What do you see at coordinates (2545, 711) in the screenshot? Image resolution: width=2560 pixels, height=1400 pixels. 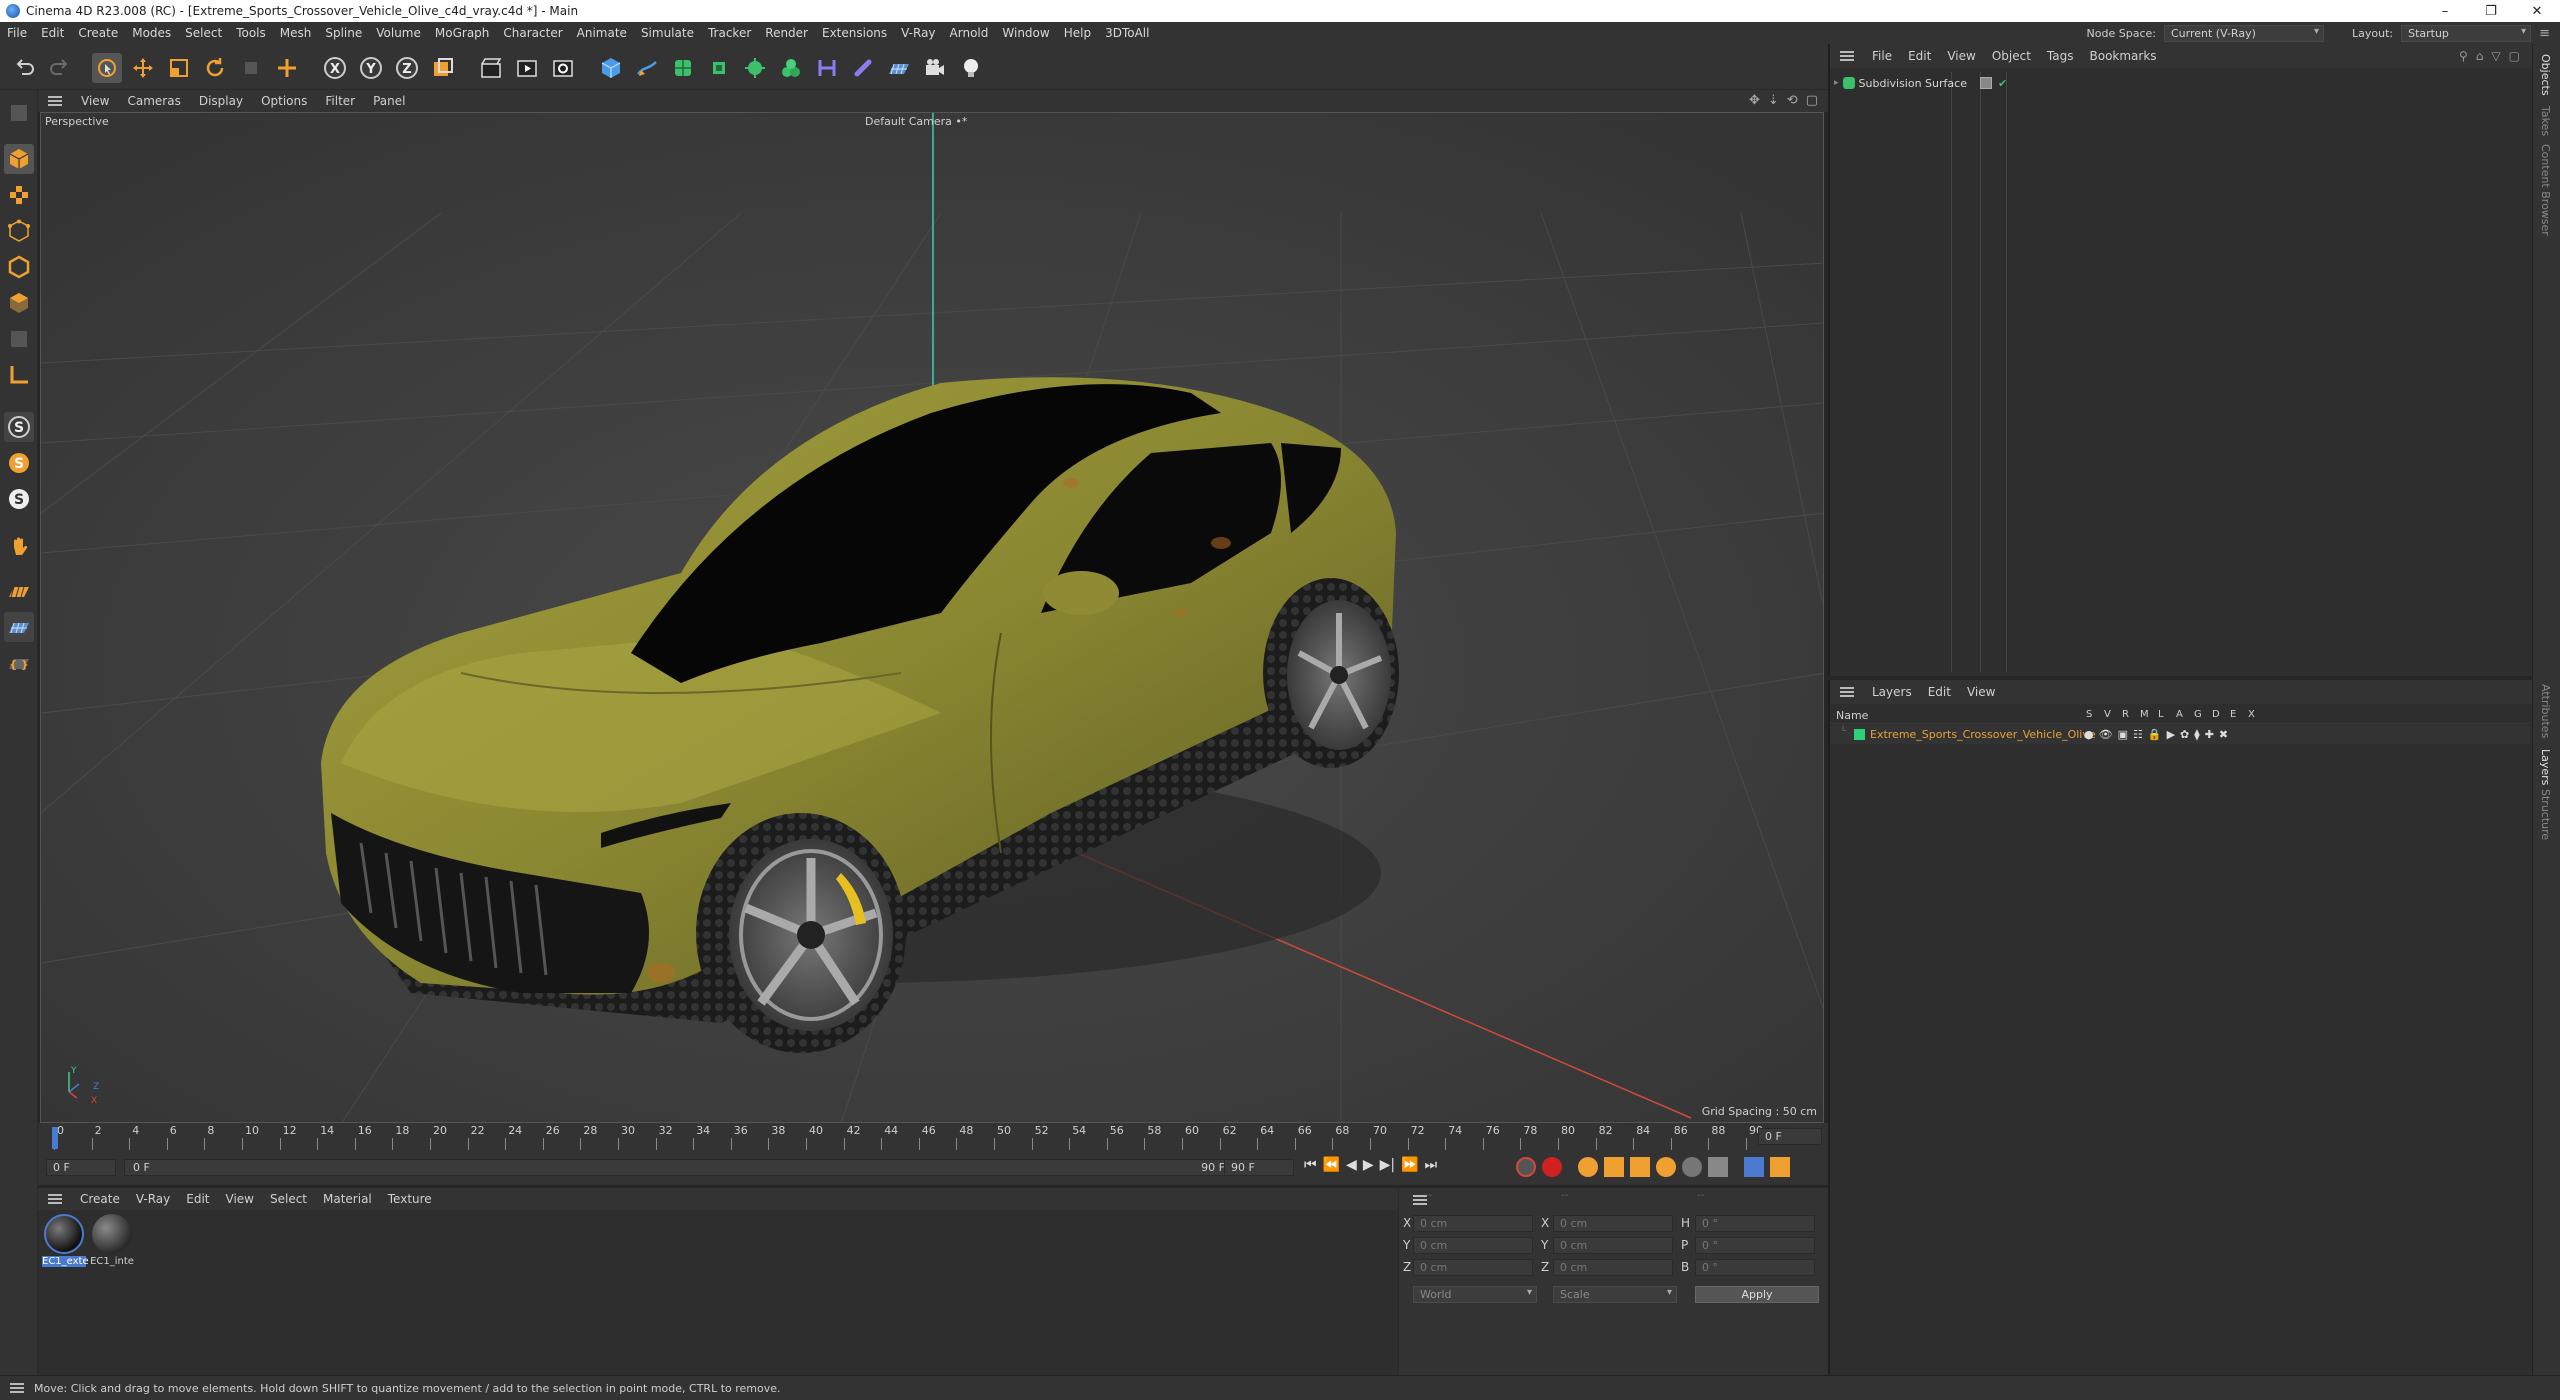 I see `tab-attributes: Attributes` at bounding box center [2545, 711].